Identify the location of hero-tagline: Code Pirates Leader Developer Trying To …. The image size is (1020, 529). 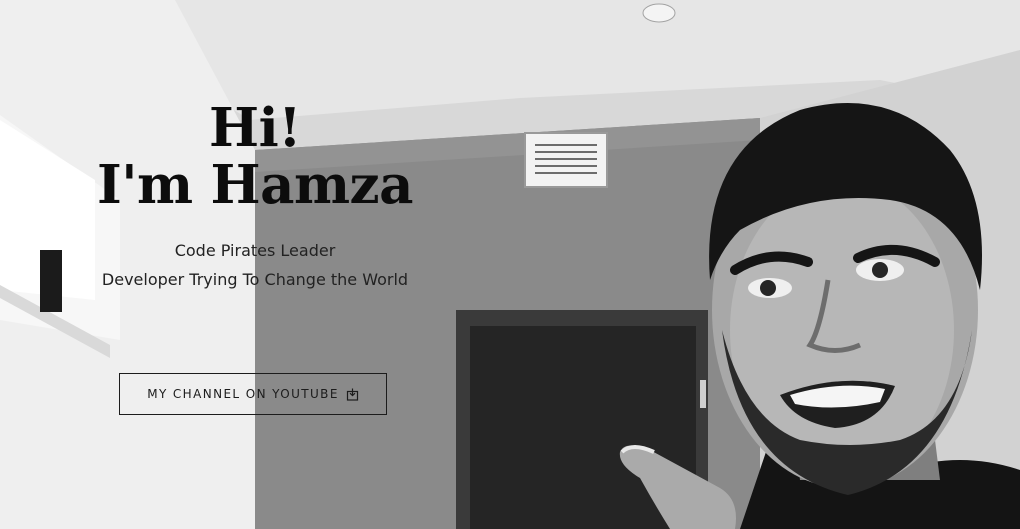
(255, 265).